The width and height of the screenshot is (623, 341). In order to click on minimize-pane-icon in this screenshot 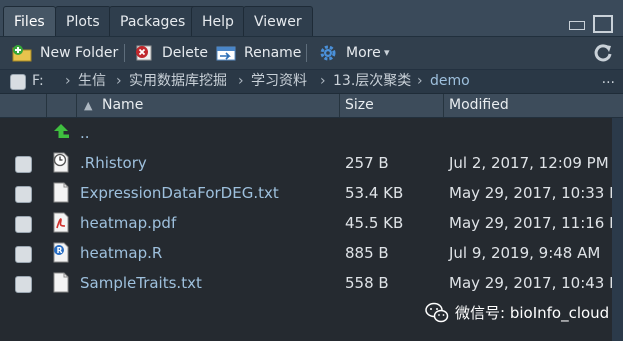, I will do `click(577, 25)`.